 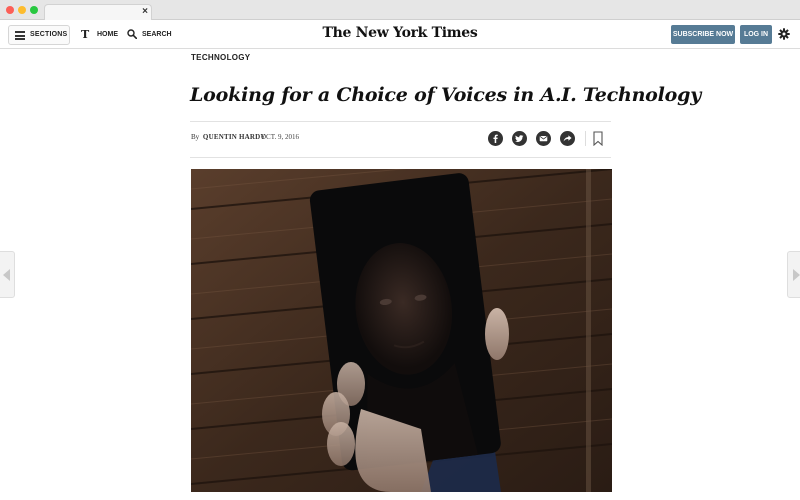 I want to click on browser-chrome: ×, so click(x=400, y=10).